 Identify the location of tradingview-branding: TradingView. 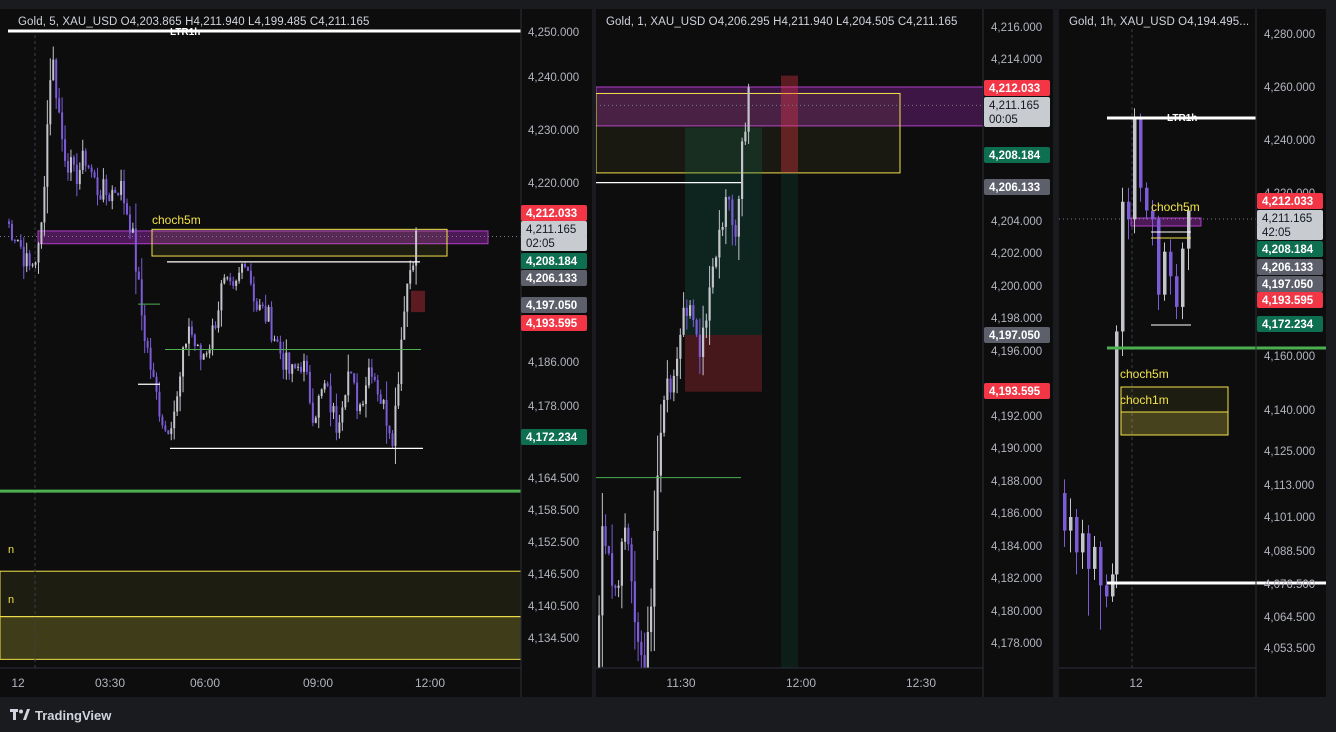
(60, 715).